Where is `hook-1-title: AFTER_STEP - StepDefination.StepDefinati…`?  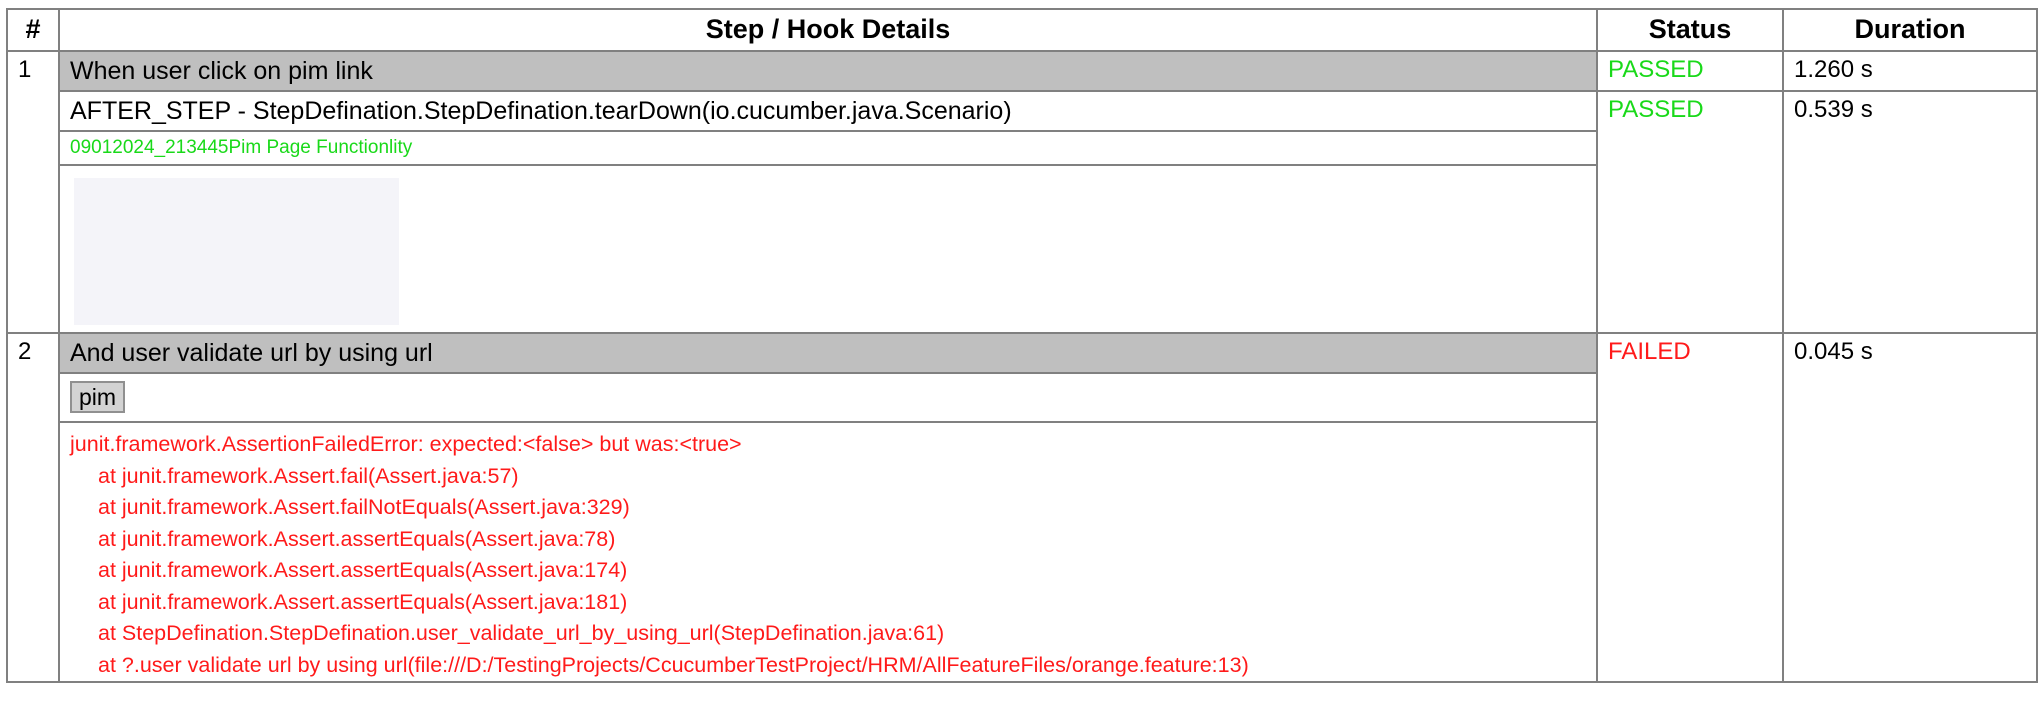
hook-1-title: AFTER_STEP - StepDefination.StepDefinati… is located at coordinates (541, 111).